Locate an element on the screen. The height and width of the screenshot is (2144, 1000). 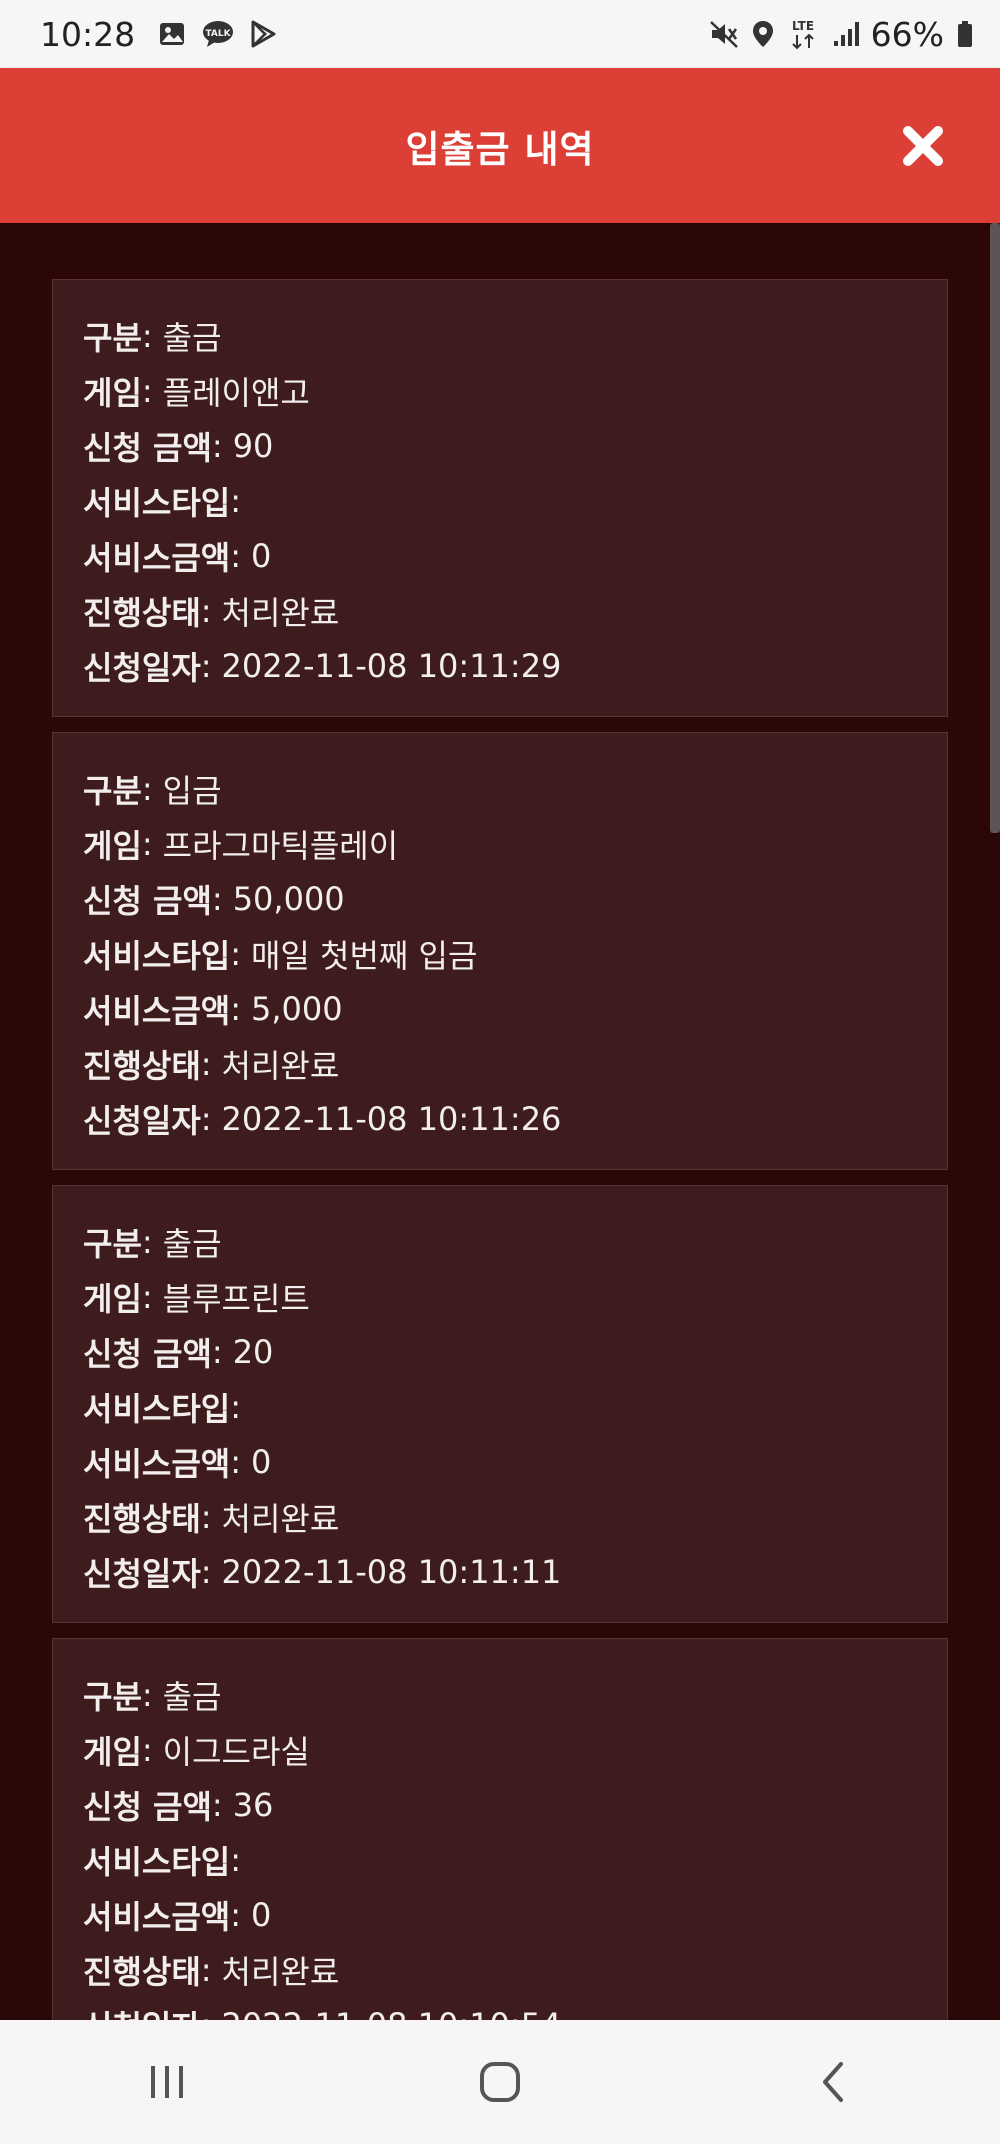
close-button is located at coordinates (923, 146).